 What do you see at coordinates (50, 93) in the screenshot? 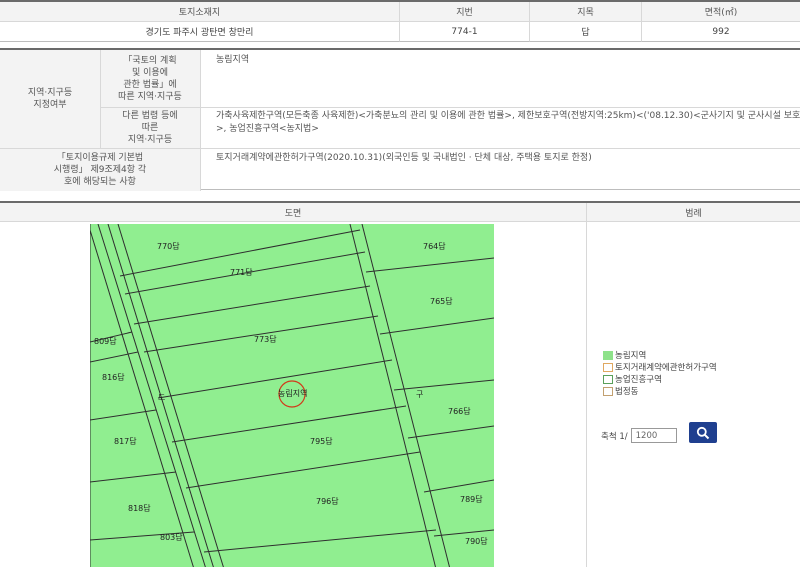
I see `zoning-main-label-line1: 지역·지구등` at bounding box center [50, 93].